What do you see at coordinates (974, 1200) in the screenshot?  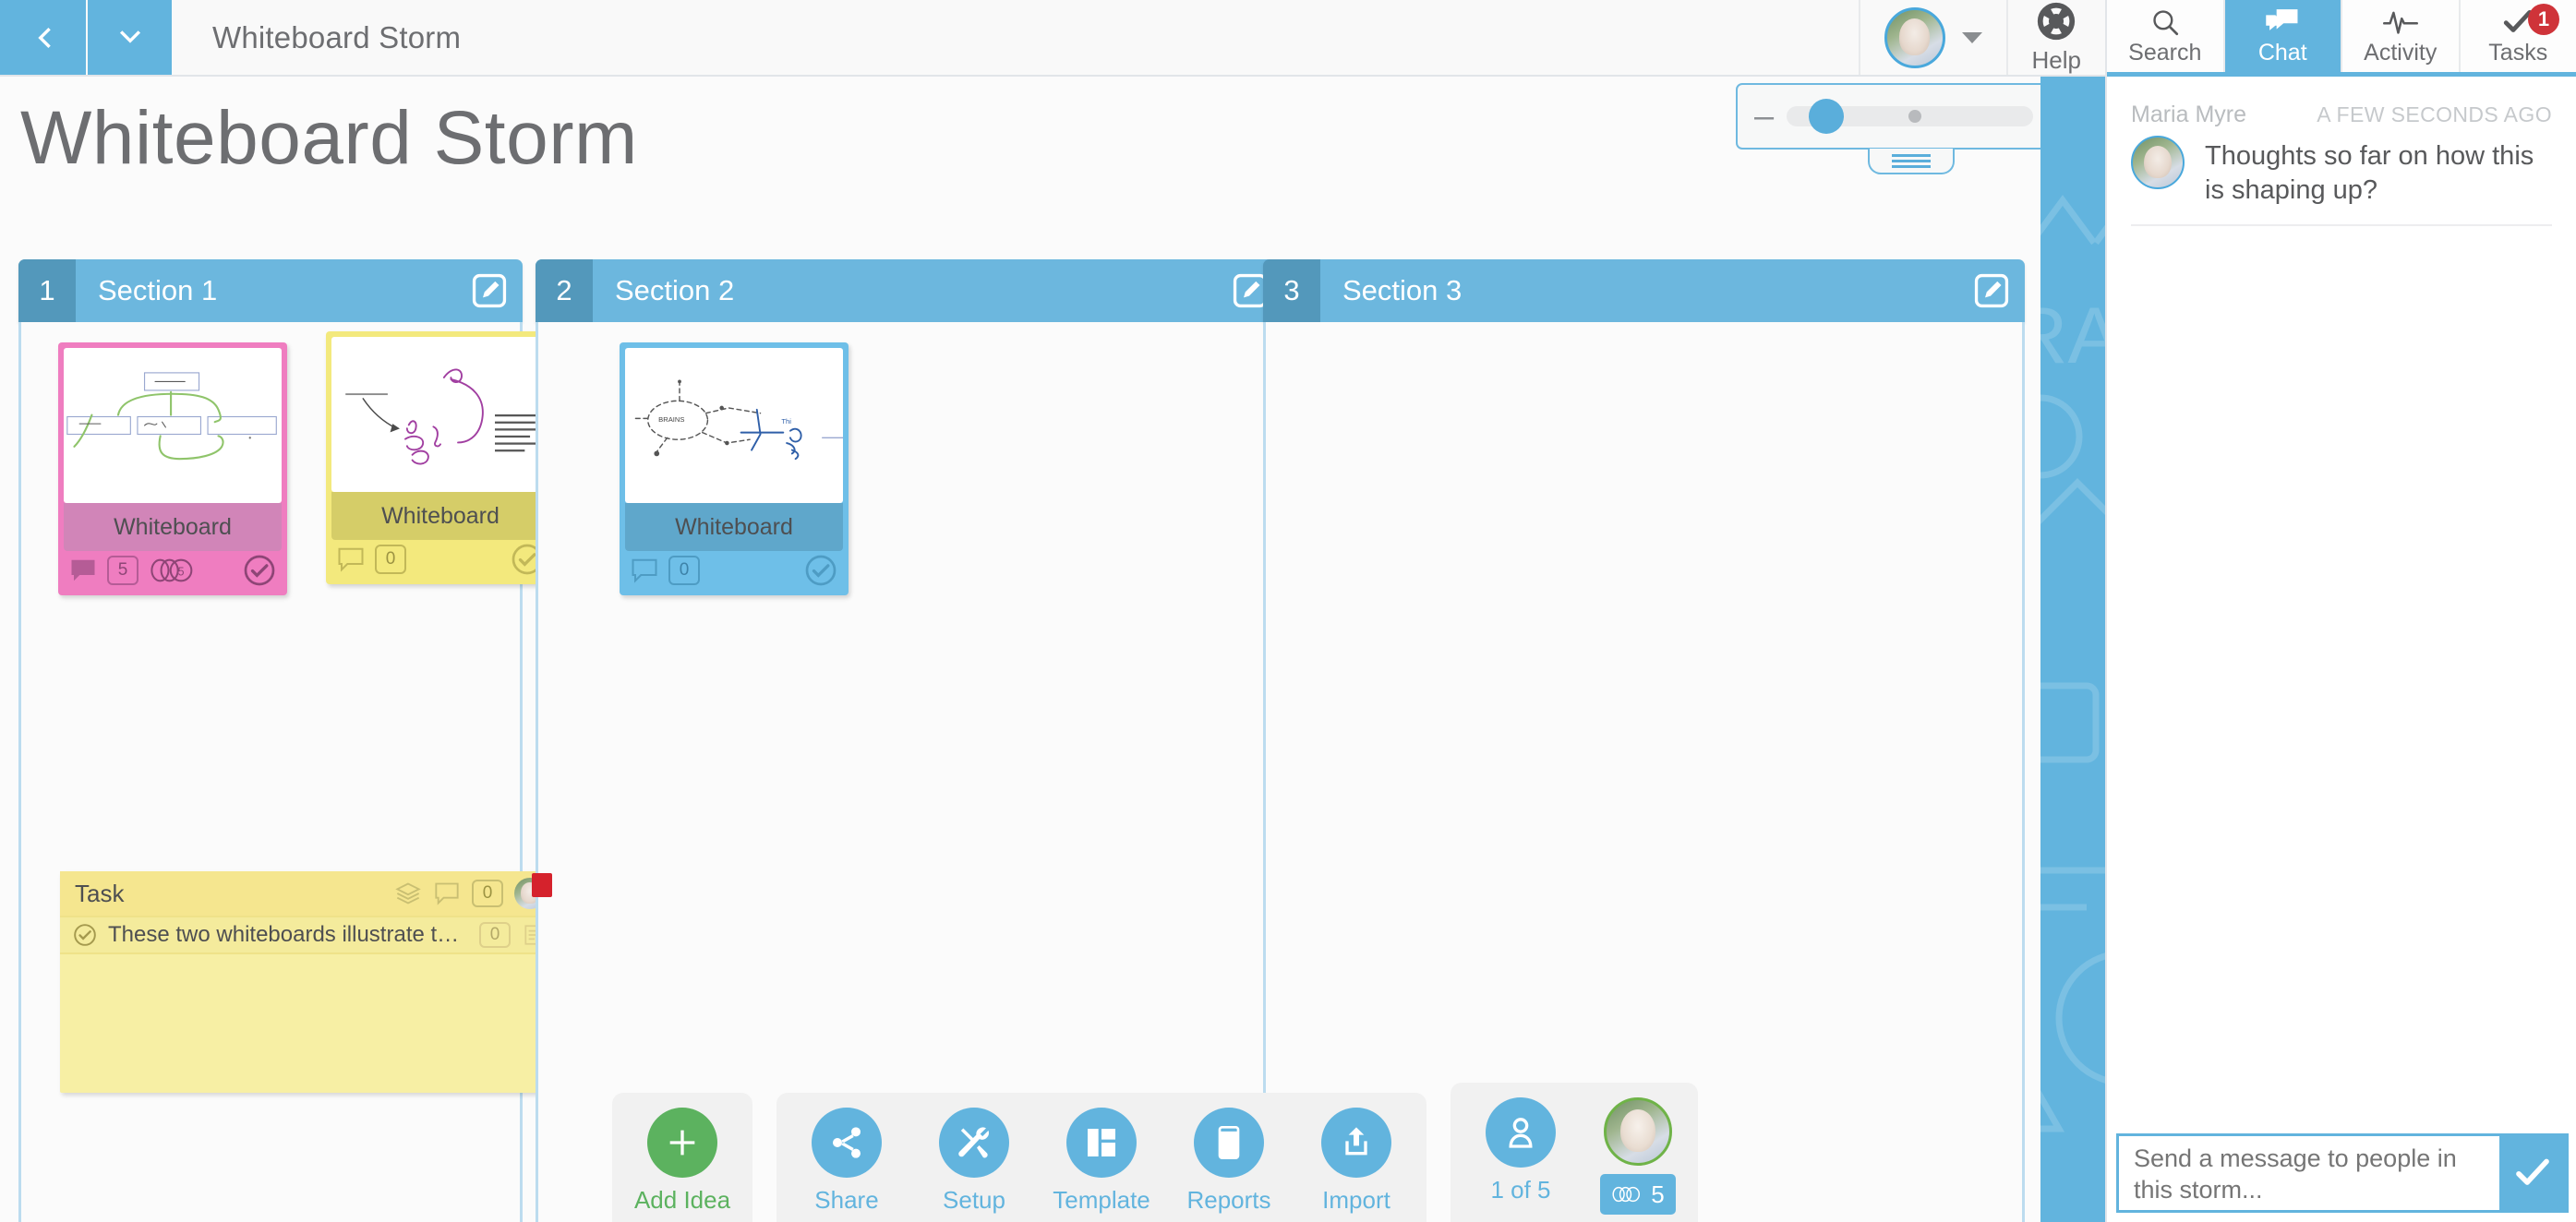 I see `setup-label: Setup` at bounding box center [974, 1200].